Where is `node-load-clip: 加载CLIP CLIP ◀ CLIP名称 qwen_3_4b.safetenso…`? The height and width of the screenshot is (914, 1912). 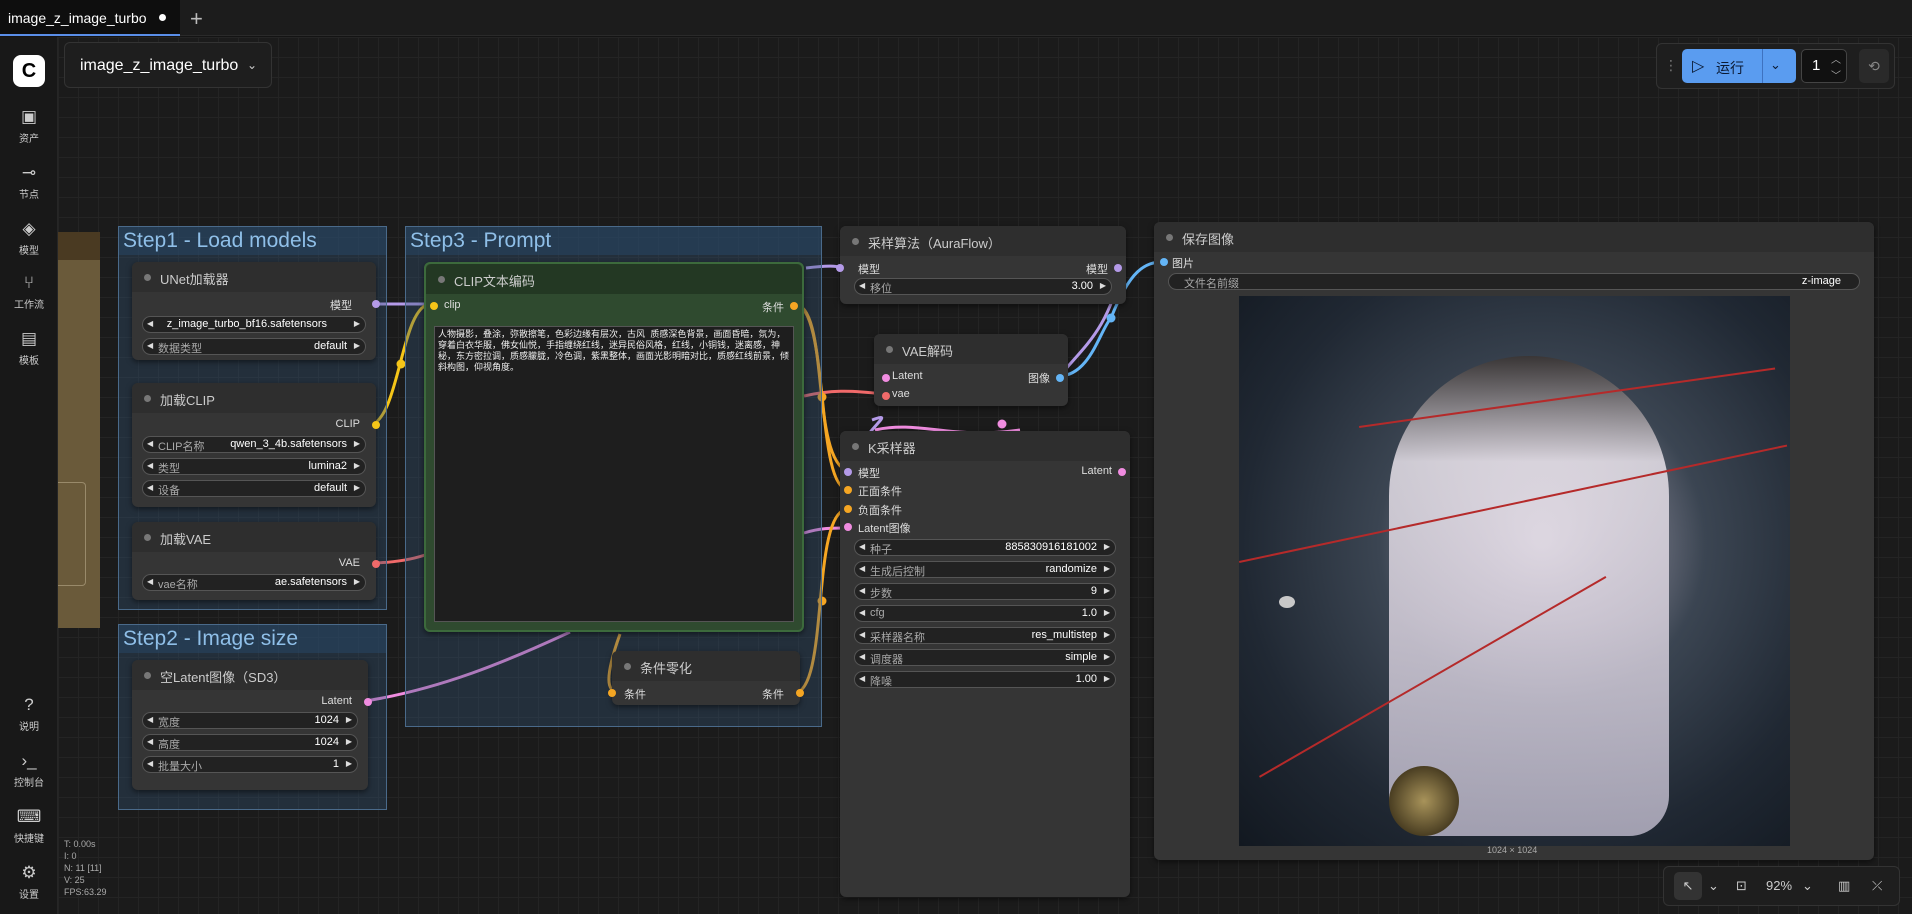
node-load-clip: 加载CLIP CLIP ◀ CLIP名称 qwen_3_4b.safetenso… is located at coordinates (256, 445).